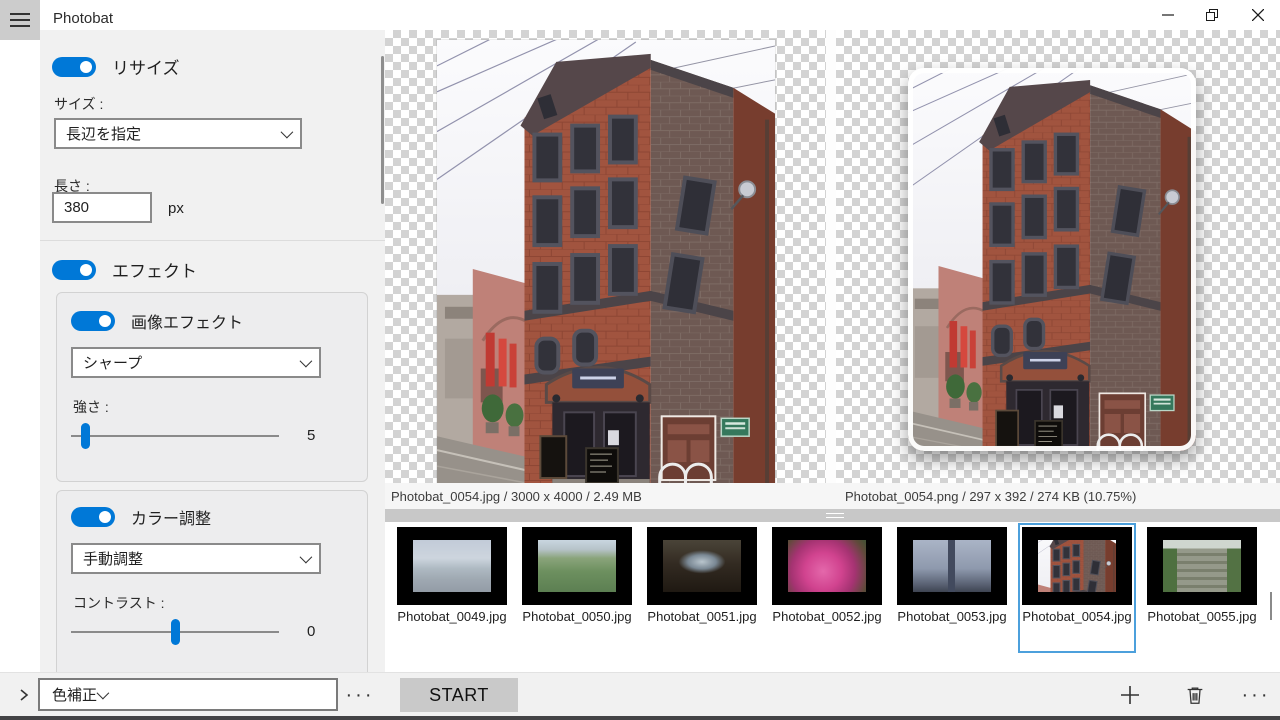  Describe the element at coordinates (83, 18) in the screenshot. I see `app-title: Photobat` at that location.